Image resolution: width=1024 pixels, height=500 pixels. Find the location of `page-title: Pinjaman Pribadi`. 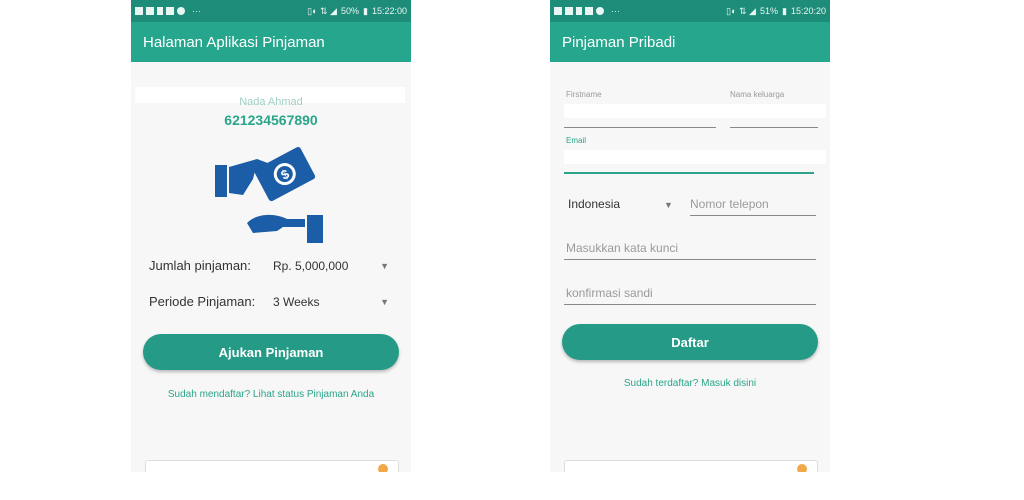

page-title: Pinjaman Pribadi is located at coordinates (619, 42).